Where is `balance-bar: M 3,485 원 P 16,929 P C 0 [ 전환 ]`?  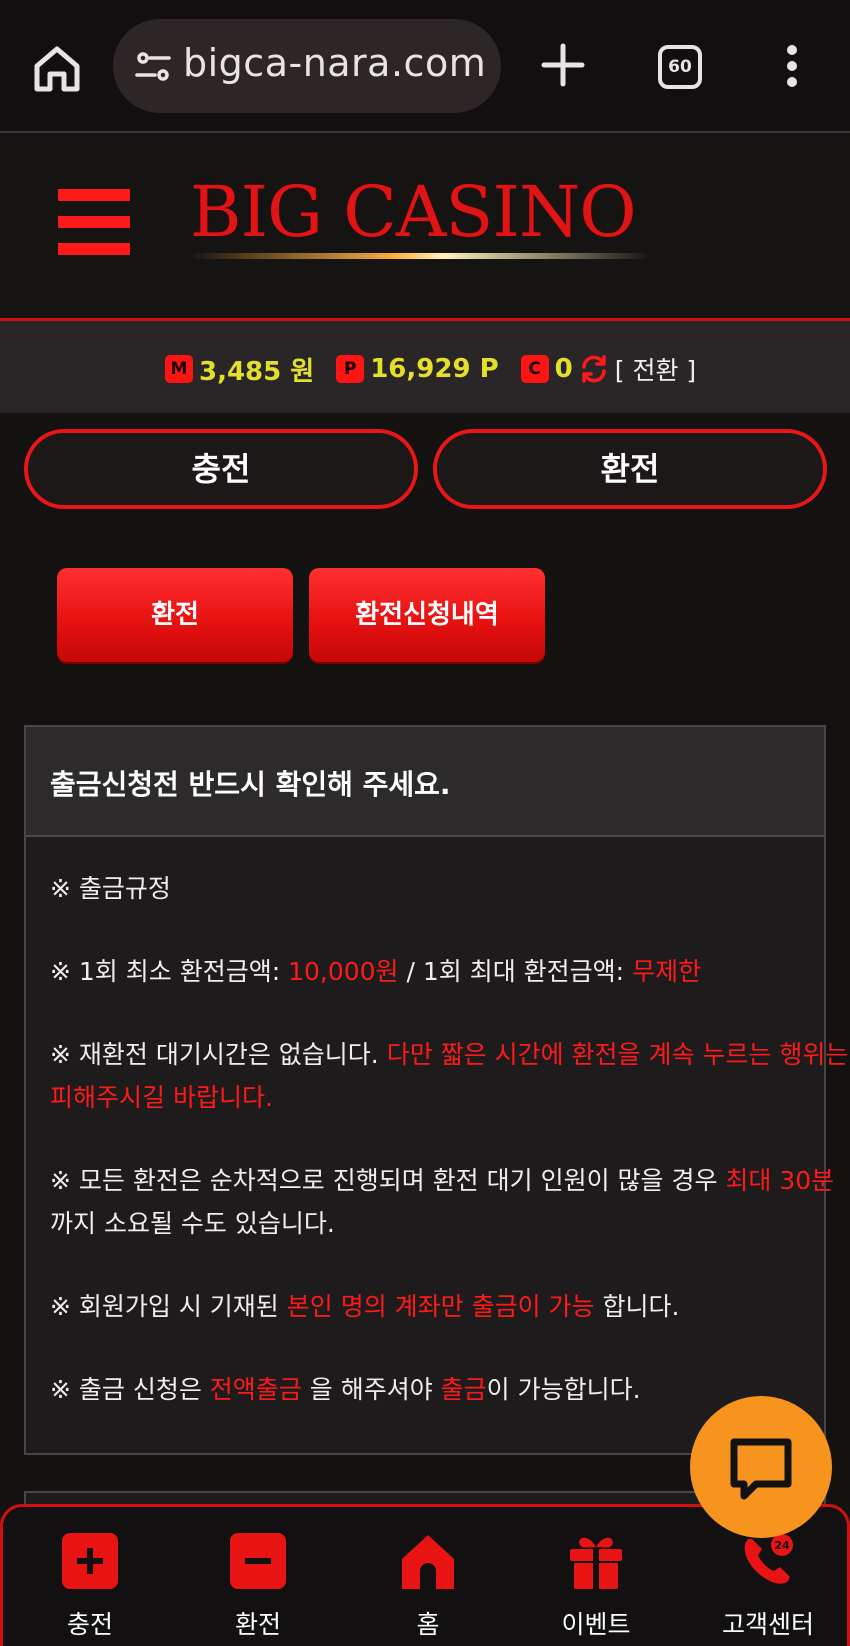 balance-bar: M 3,485 원 P 16,929 P C 0 [ 전환 ] is located at coordinates (425, 367).